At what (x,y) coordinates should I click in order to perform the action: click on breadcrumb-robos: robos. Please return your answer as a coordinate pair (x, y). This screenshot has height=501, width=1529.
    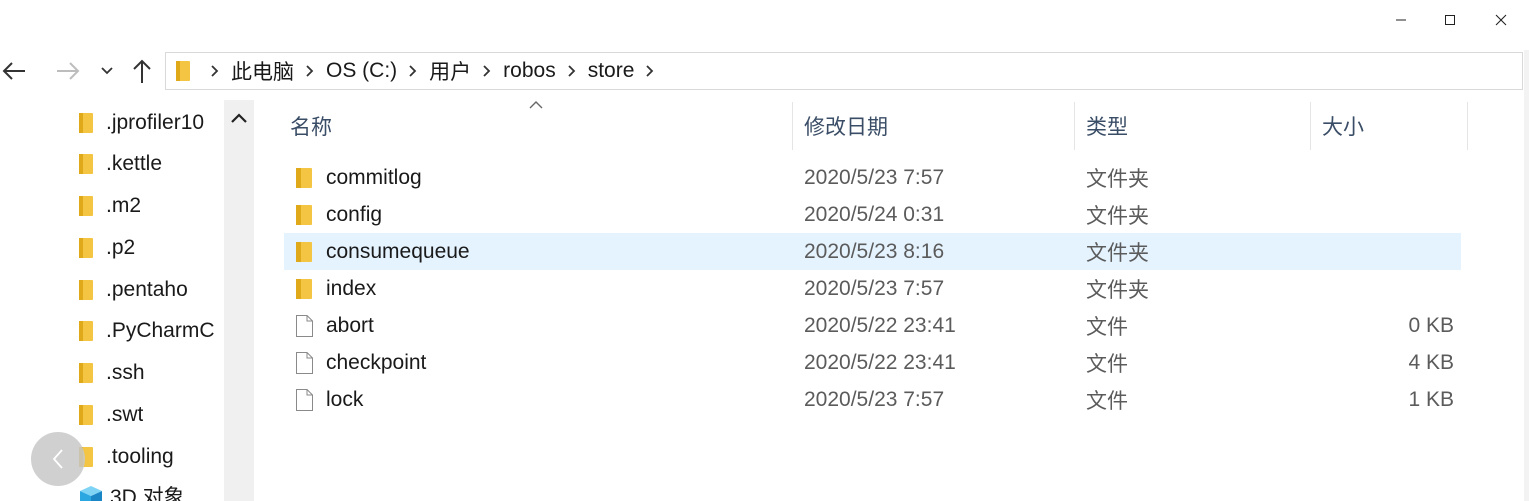
    Looking at the image, I should click on (529, 71).